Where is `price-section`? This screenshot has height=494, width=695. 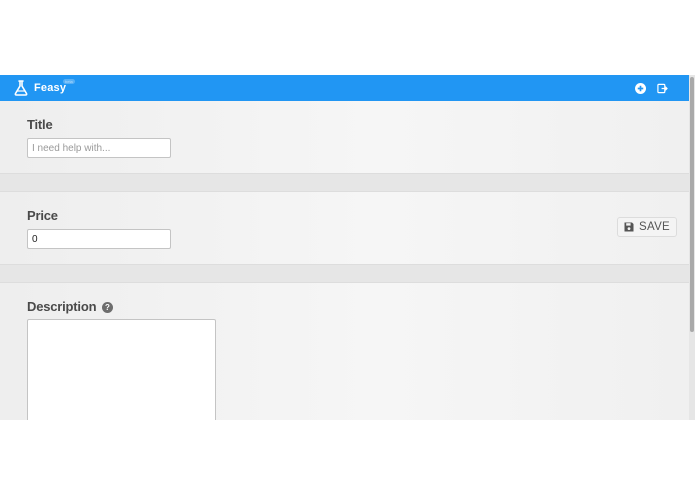
price-section is located at coordinates (344, 228).